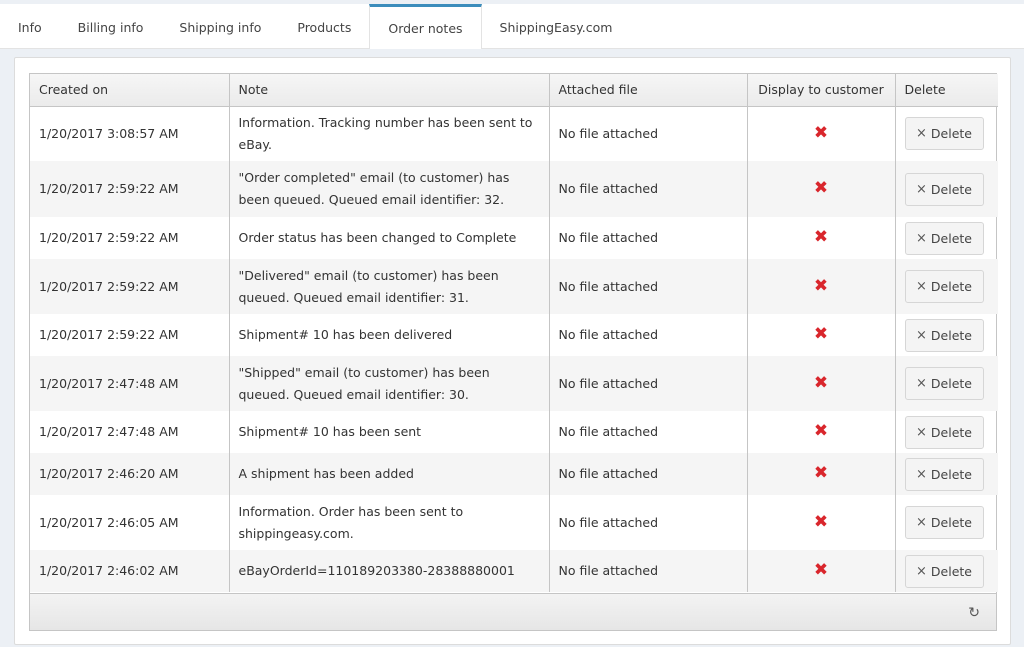 Image resolution: width=1024 pixels, height=647 pixels. I want to click on cell-created-on: 1/20/2017 2:46:02 AM, so click(130, 571).